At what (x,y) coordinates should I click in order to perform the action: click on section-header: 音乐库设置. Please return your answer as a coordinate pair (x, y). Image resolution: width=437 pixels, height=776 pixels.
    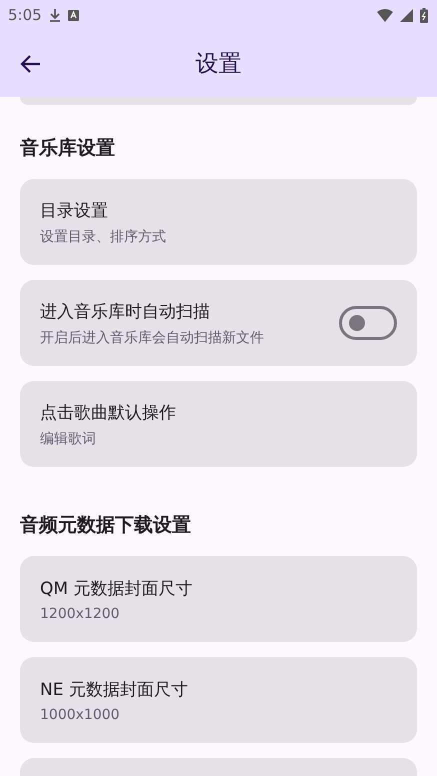
    Looking at the image, I should click on (68, 148).